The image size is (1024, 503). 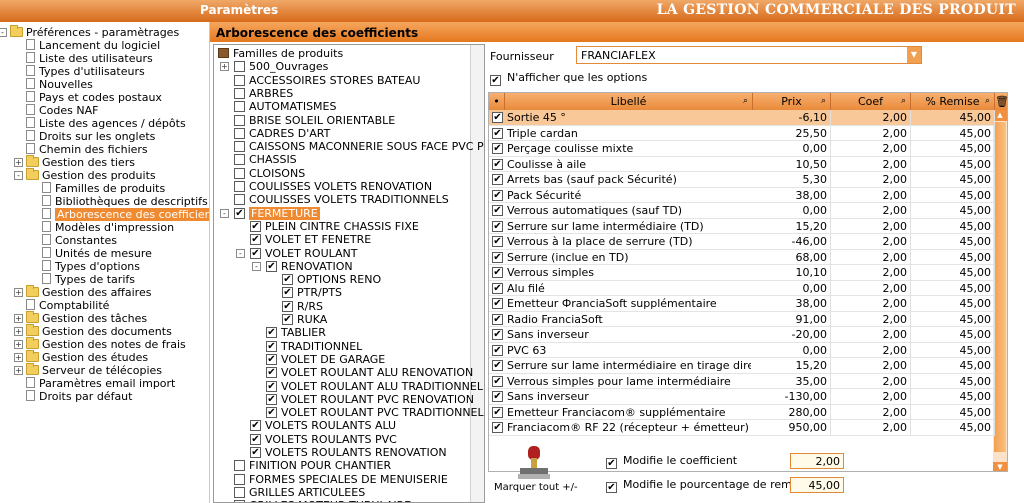 I want to click on table-row: ✔ Alu filé 0,00 2,00 45,00, so click(x=742, y=288).